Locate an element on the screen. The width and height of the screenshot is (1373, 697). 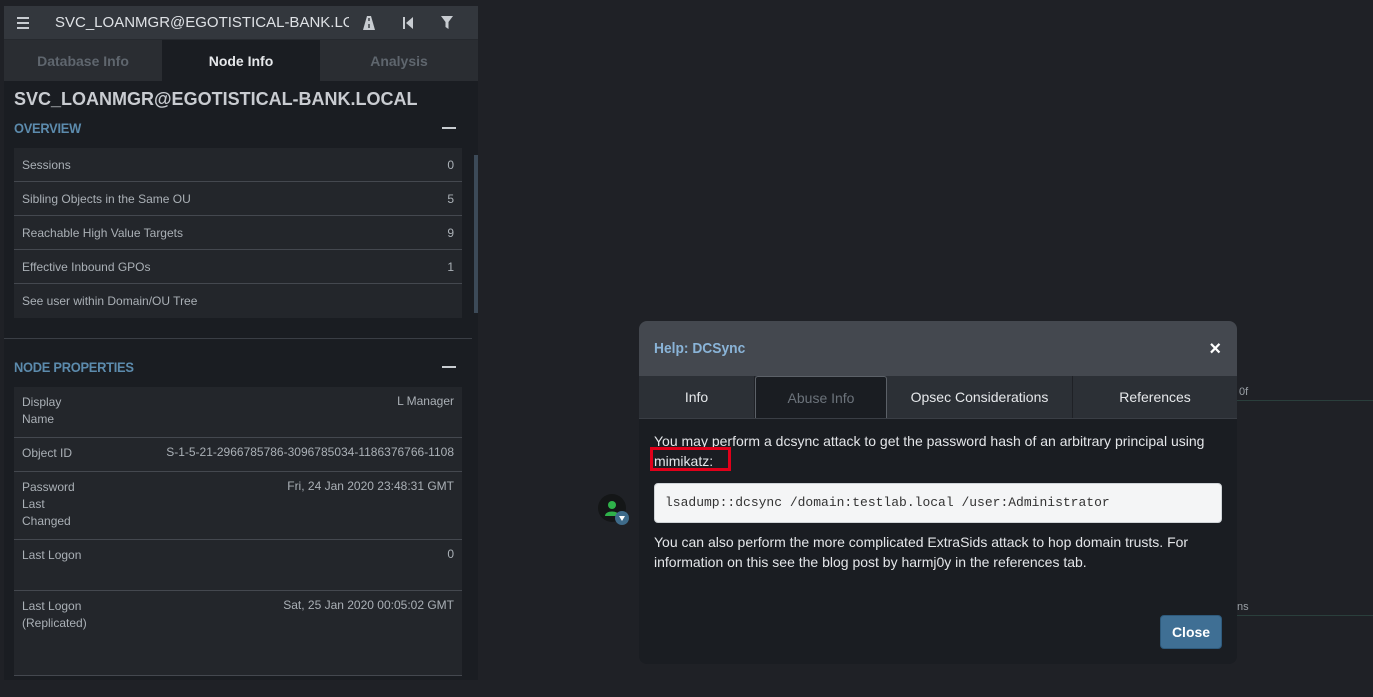
property-value: Fri, 24 Jan 2020 23:48:31 GMT is located at coordinates (370, 486).